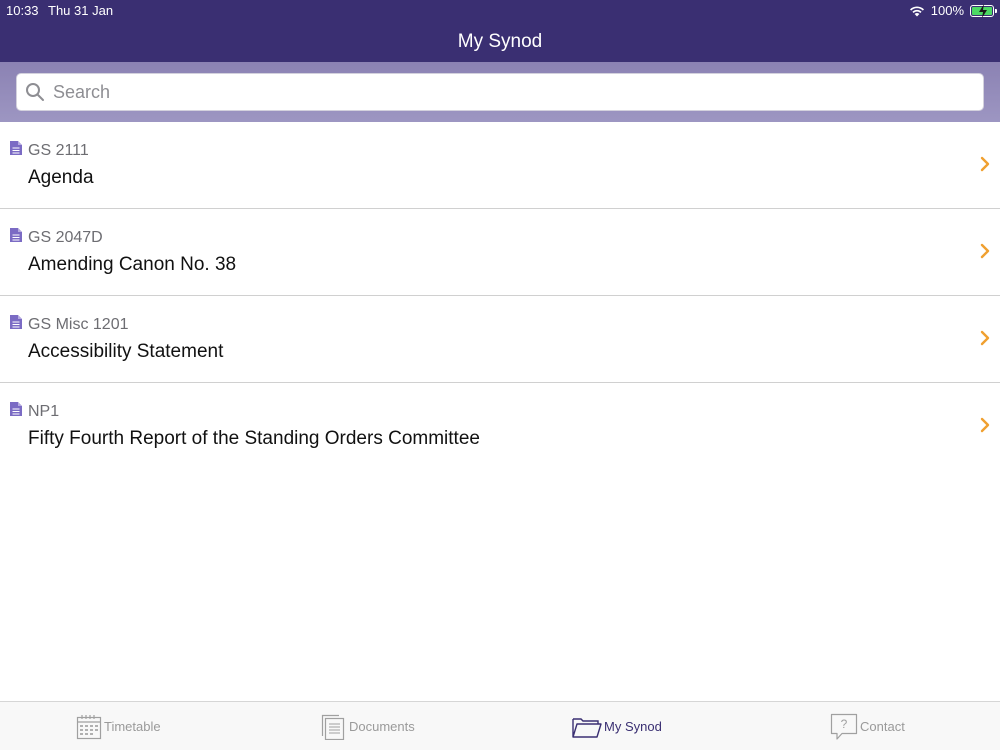 Image resolution: width=1000 pixels, height=750 pixels. What do you see at coordinates (882, 726) in the screenshot?
I see `tab-label: Contact` at bounding box center [882, 726].